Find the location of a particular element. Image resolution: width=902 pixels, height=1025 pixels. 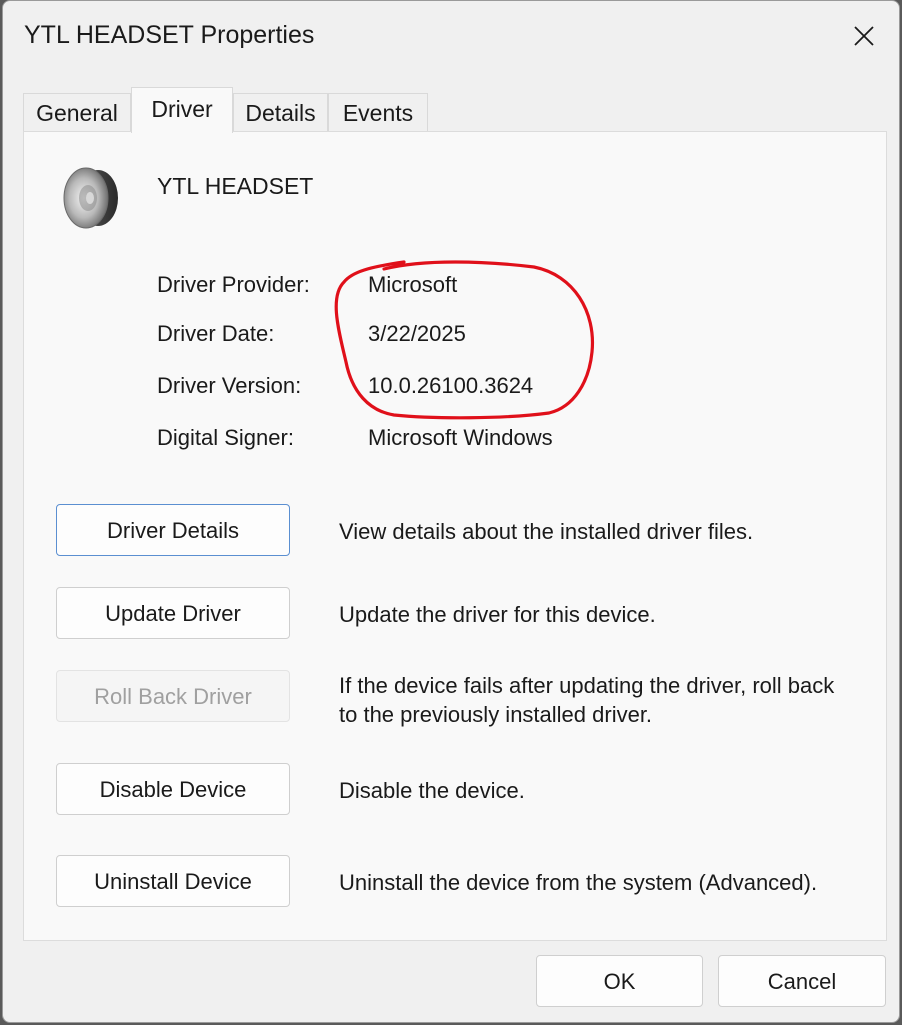

window-title: YTL HEADSET Properties is located at coordinates (169, 35).